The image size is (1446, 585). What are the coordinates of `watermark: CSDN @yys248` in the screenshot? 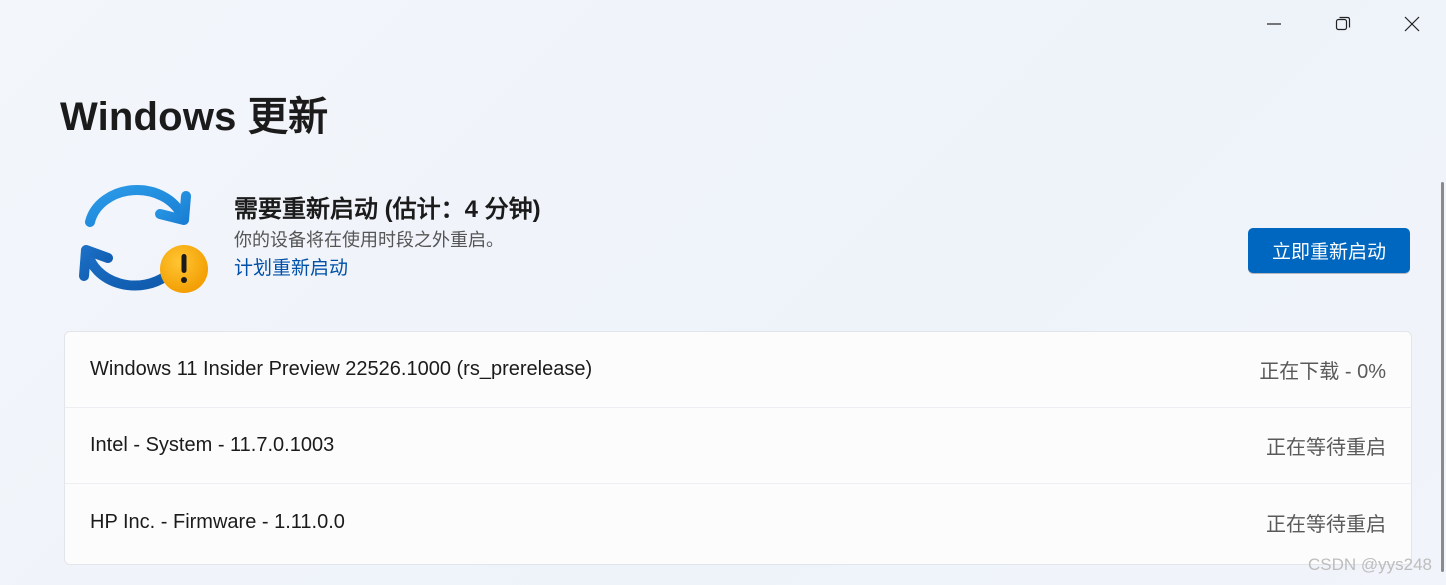 It's located at (1369, 564).